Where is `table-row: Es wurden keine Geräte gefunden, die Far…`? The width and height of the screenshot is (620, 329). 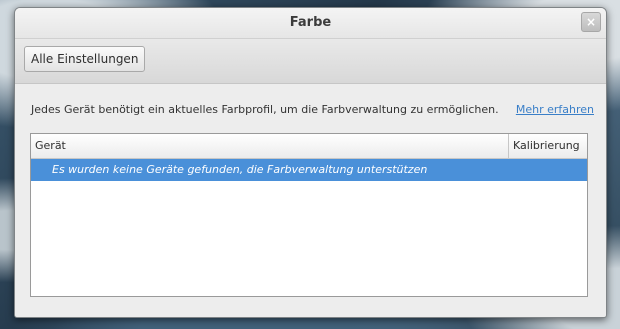
table-row: Es wurden keine Geräte gefunden, die Far… is located at coordinates (309, 170).